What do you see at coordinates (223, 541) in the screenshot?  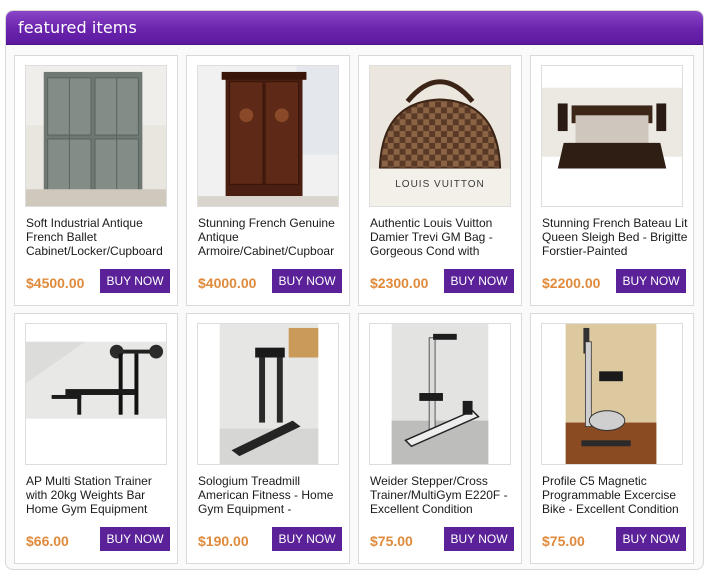 I see `product-price: $190.00` at bounding box center [223, 541].